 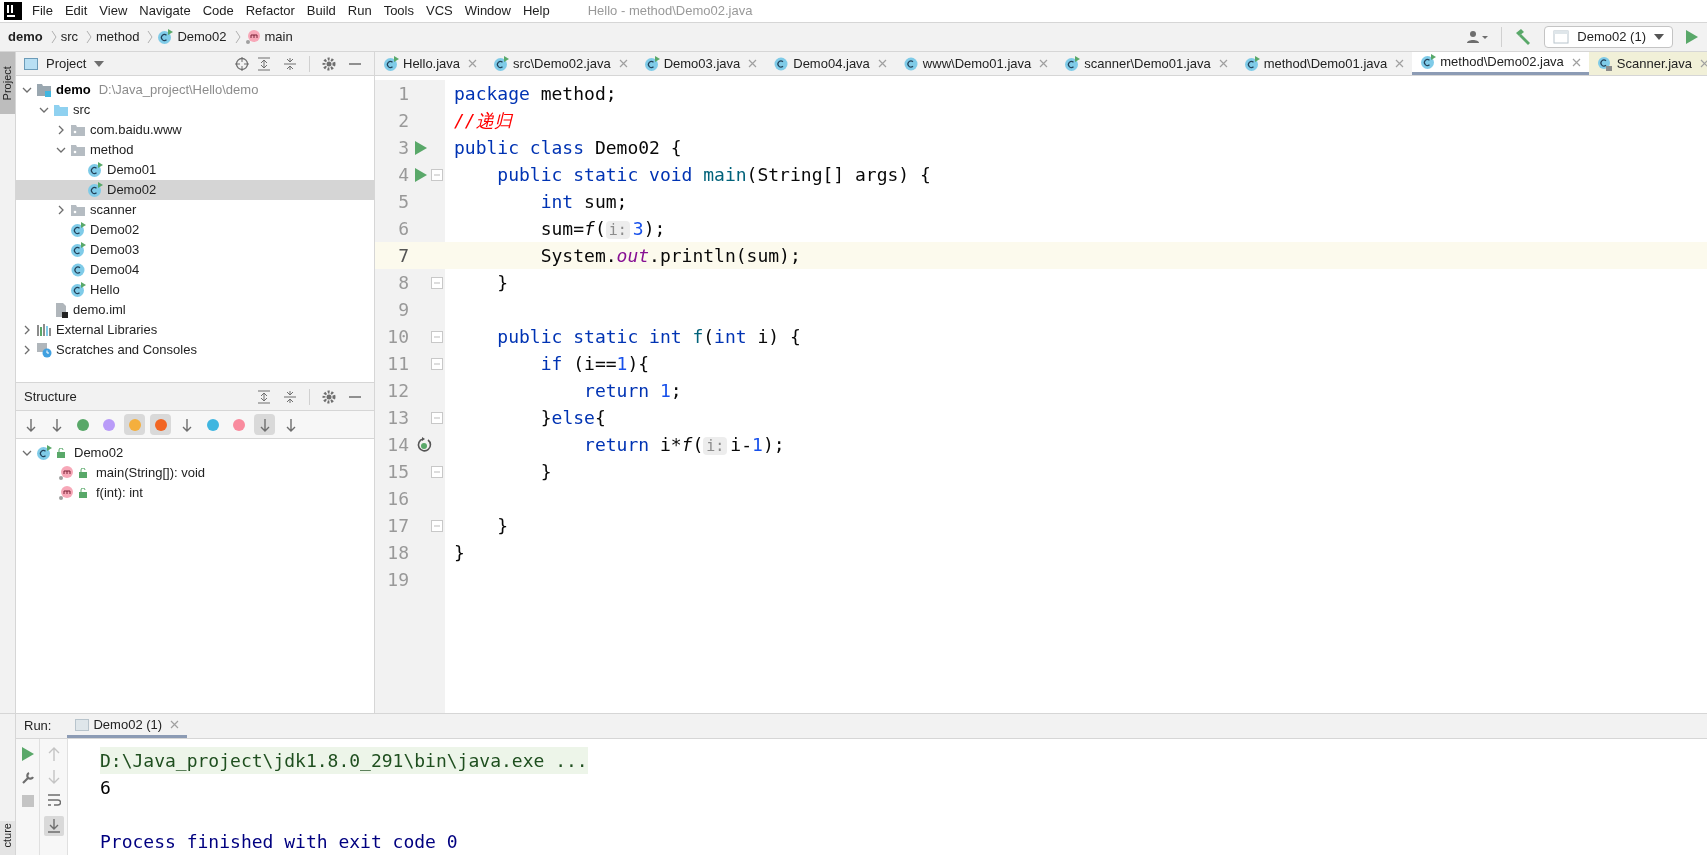 I want to click on tab-label: src\Demo02.java, so click(x=562, y=63).